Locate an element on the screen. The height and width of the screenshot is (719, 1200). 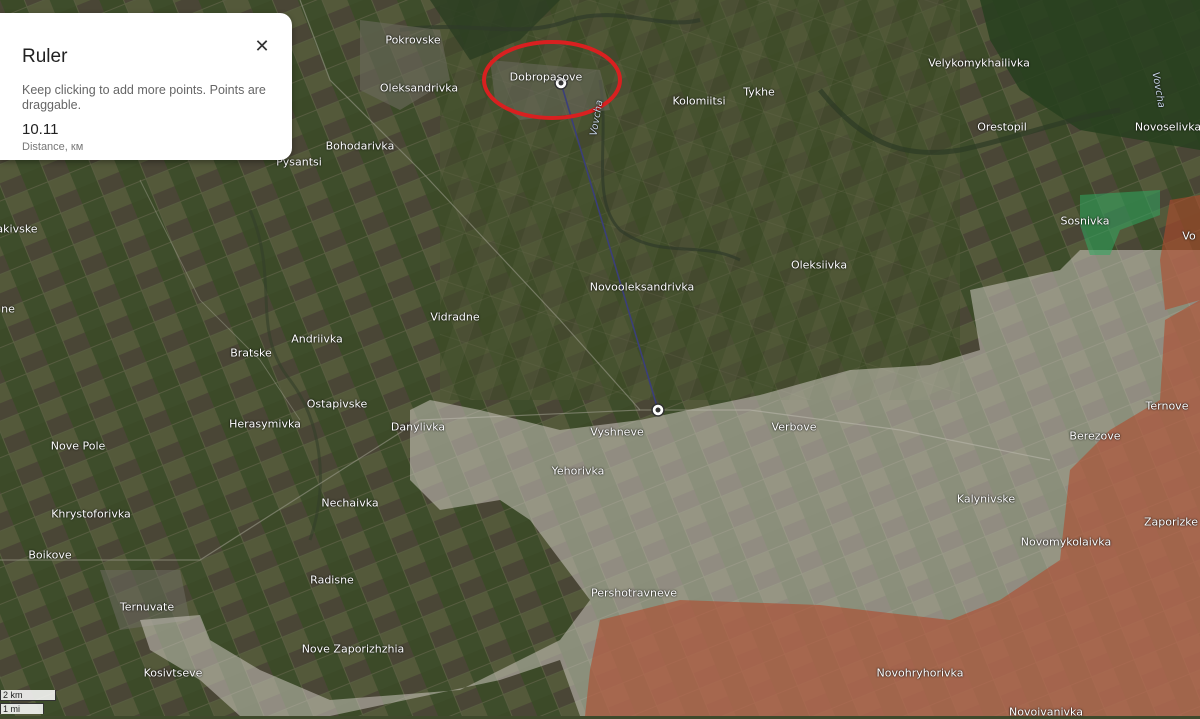
ruler-point-end-dot is located at coordinates (658, 410).